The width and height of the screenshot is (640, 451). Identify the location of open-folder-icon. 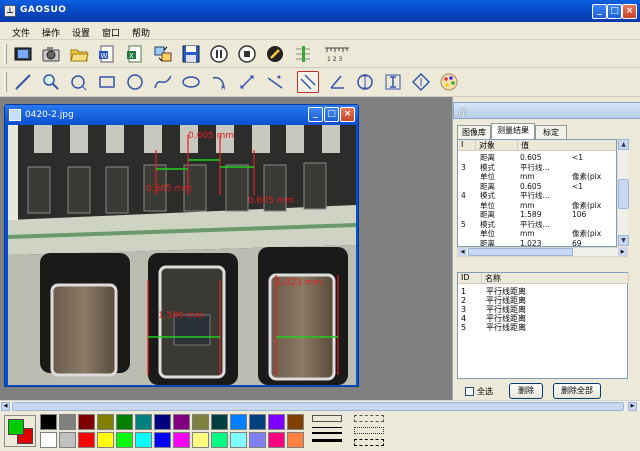
(79, 54).